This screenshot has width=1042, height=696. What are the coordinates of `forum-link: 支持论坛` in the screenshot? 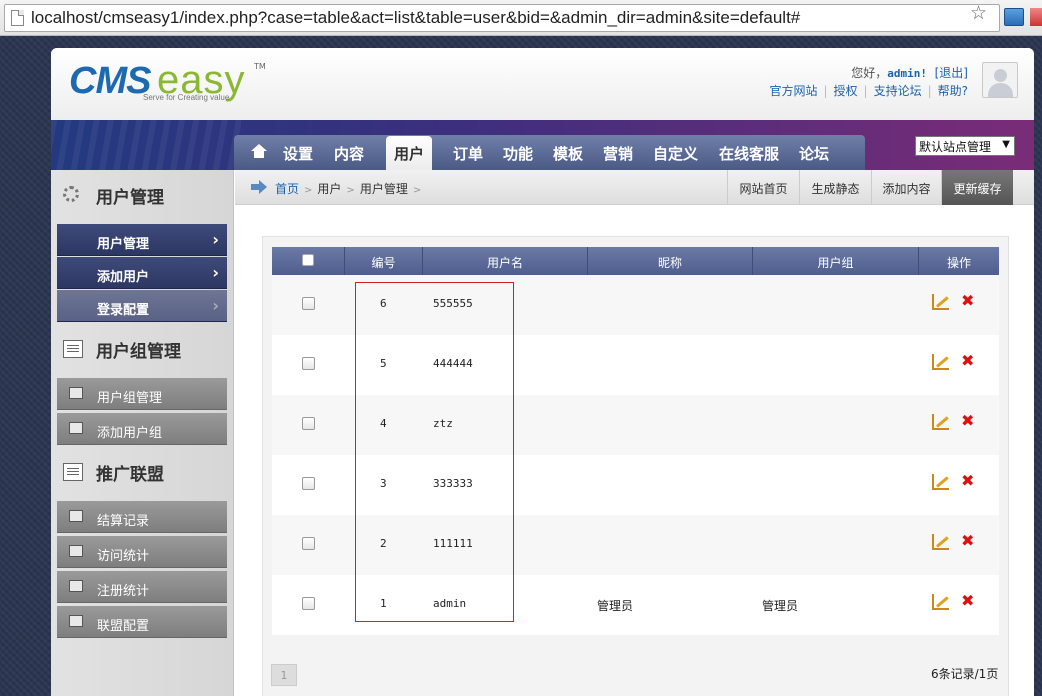 It's located at (898, 91).